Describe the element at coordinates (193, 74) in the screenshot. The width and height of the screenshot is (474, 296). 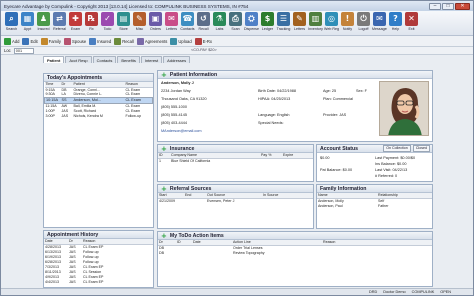
I see `patient-title: Patient Information` at that location.